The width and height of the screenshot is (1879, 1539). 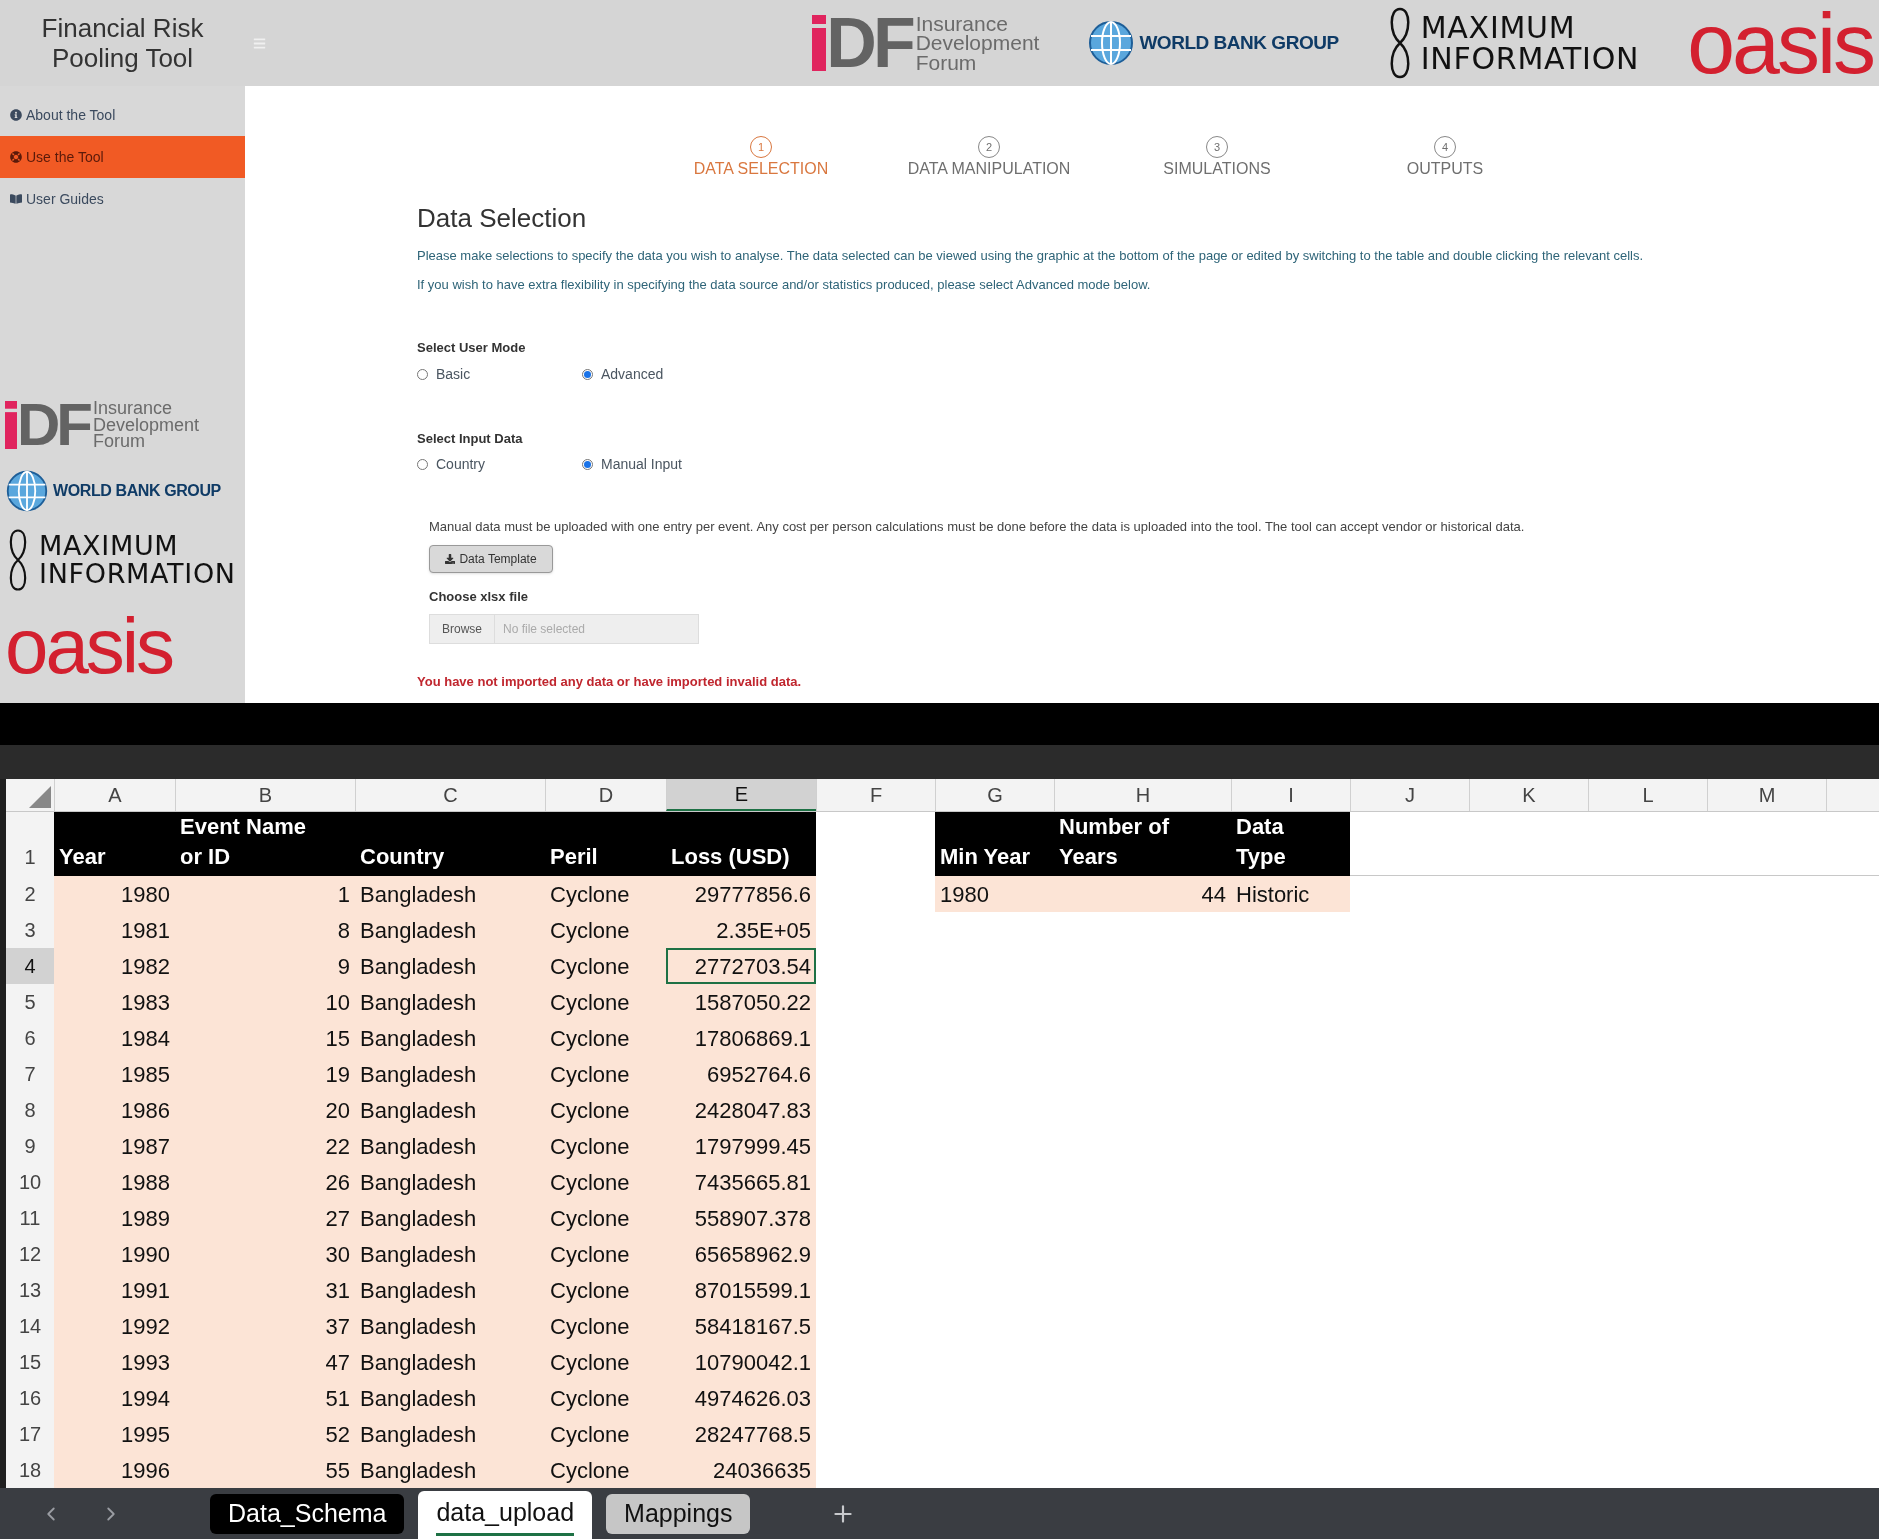 What do you see at coordinates (30, 1002) in the screenshot?
I see `row-header: 5` at bounding box center [30, 1002].